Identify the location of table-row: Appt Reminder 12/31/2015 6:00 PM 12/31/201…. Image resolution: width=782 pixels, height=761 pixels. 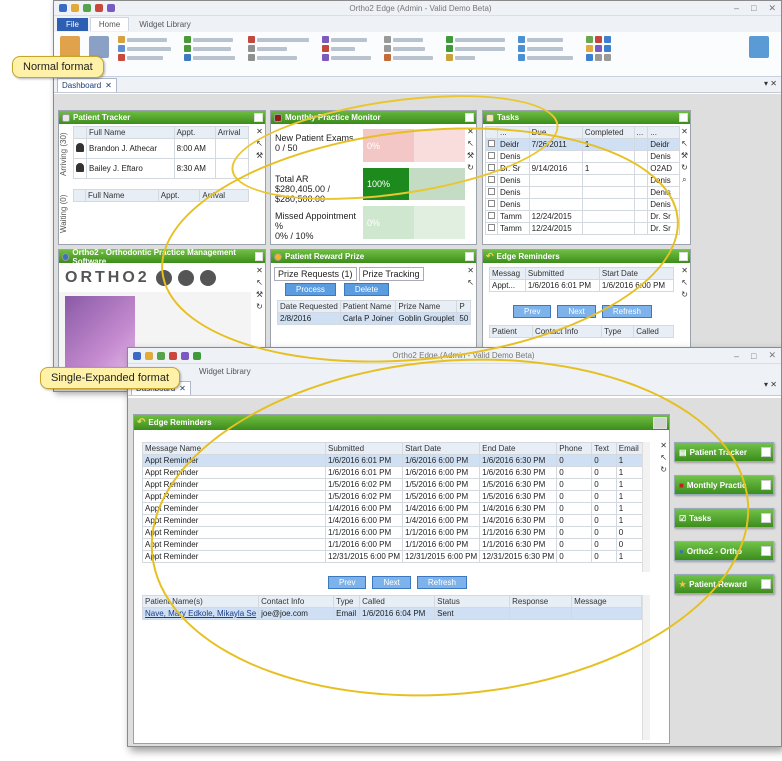
(395, 556).